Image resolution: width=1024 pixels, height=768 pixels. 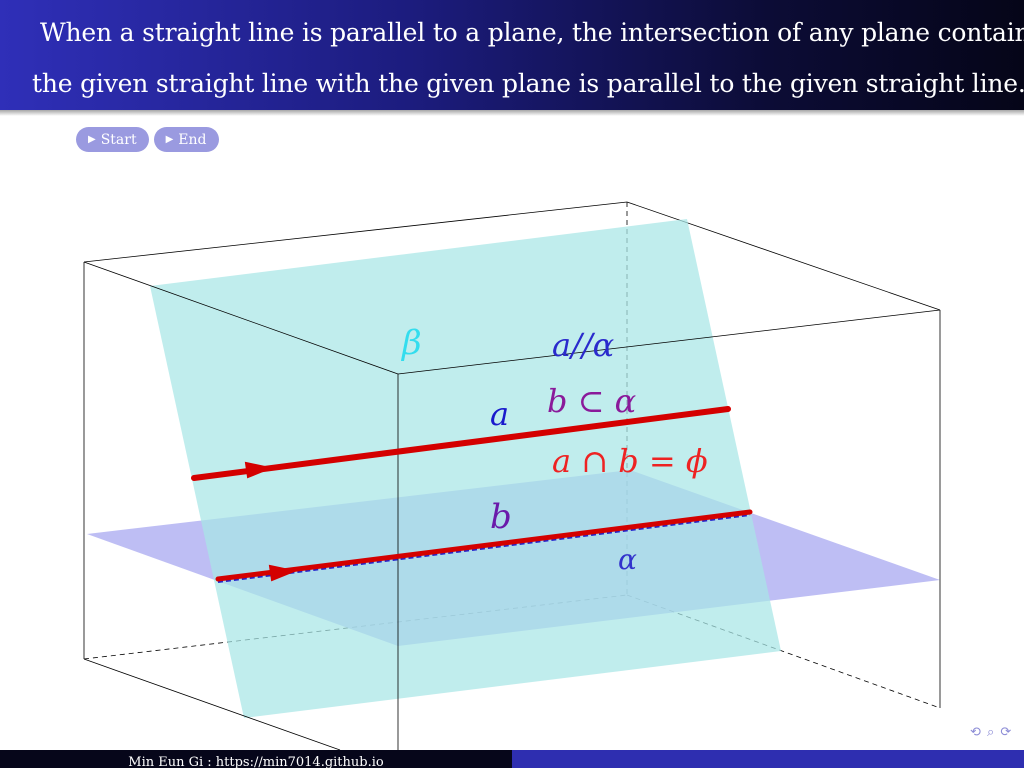 I want to click on footer-author: Min Eun Gi : https://min7014.github.io, so click(x=256, y=759).